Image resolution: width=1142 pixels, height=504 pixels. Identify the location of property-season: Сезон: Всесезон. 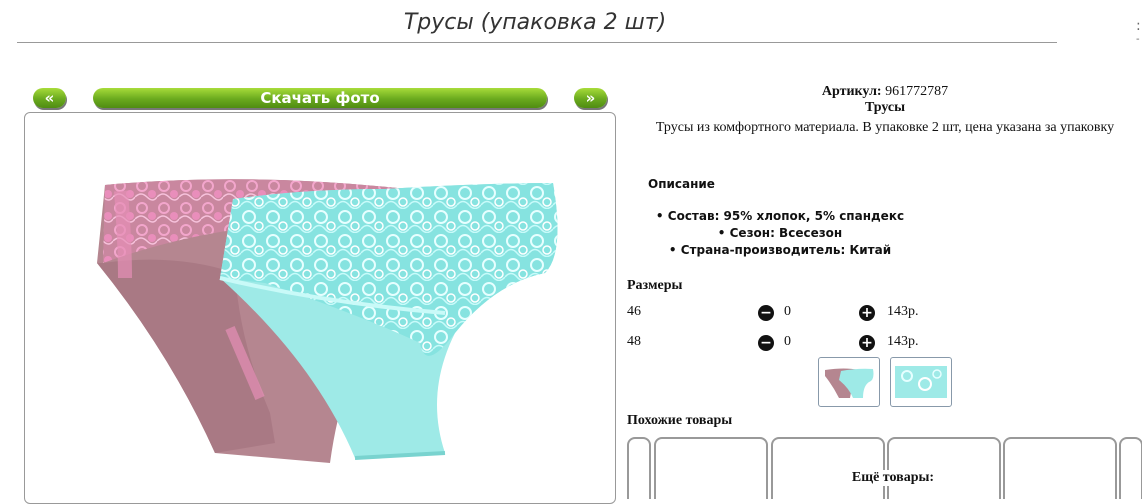
(780, 233).